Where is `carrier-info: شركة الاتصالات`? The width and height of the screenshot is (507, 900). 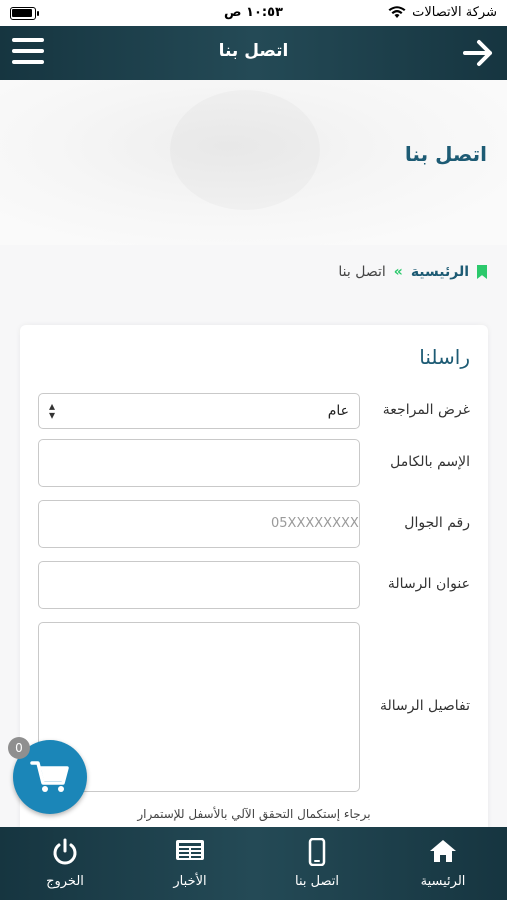
carrier-info: شركة الاتصالات is located at coordinates (442, 12).